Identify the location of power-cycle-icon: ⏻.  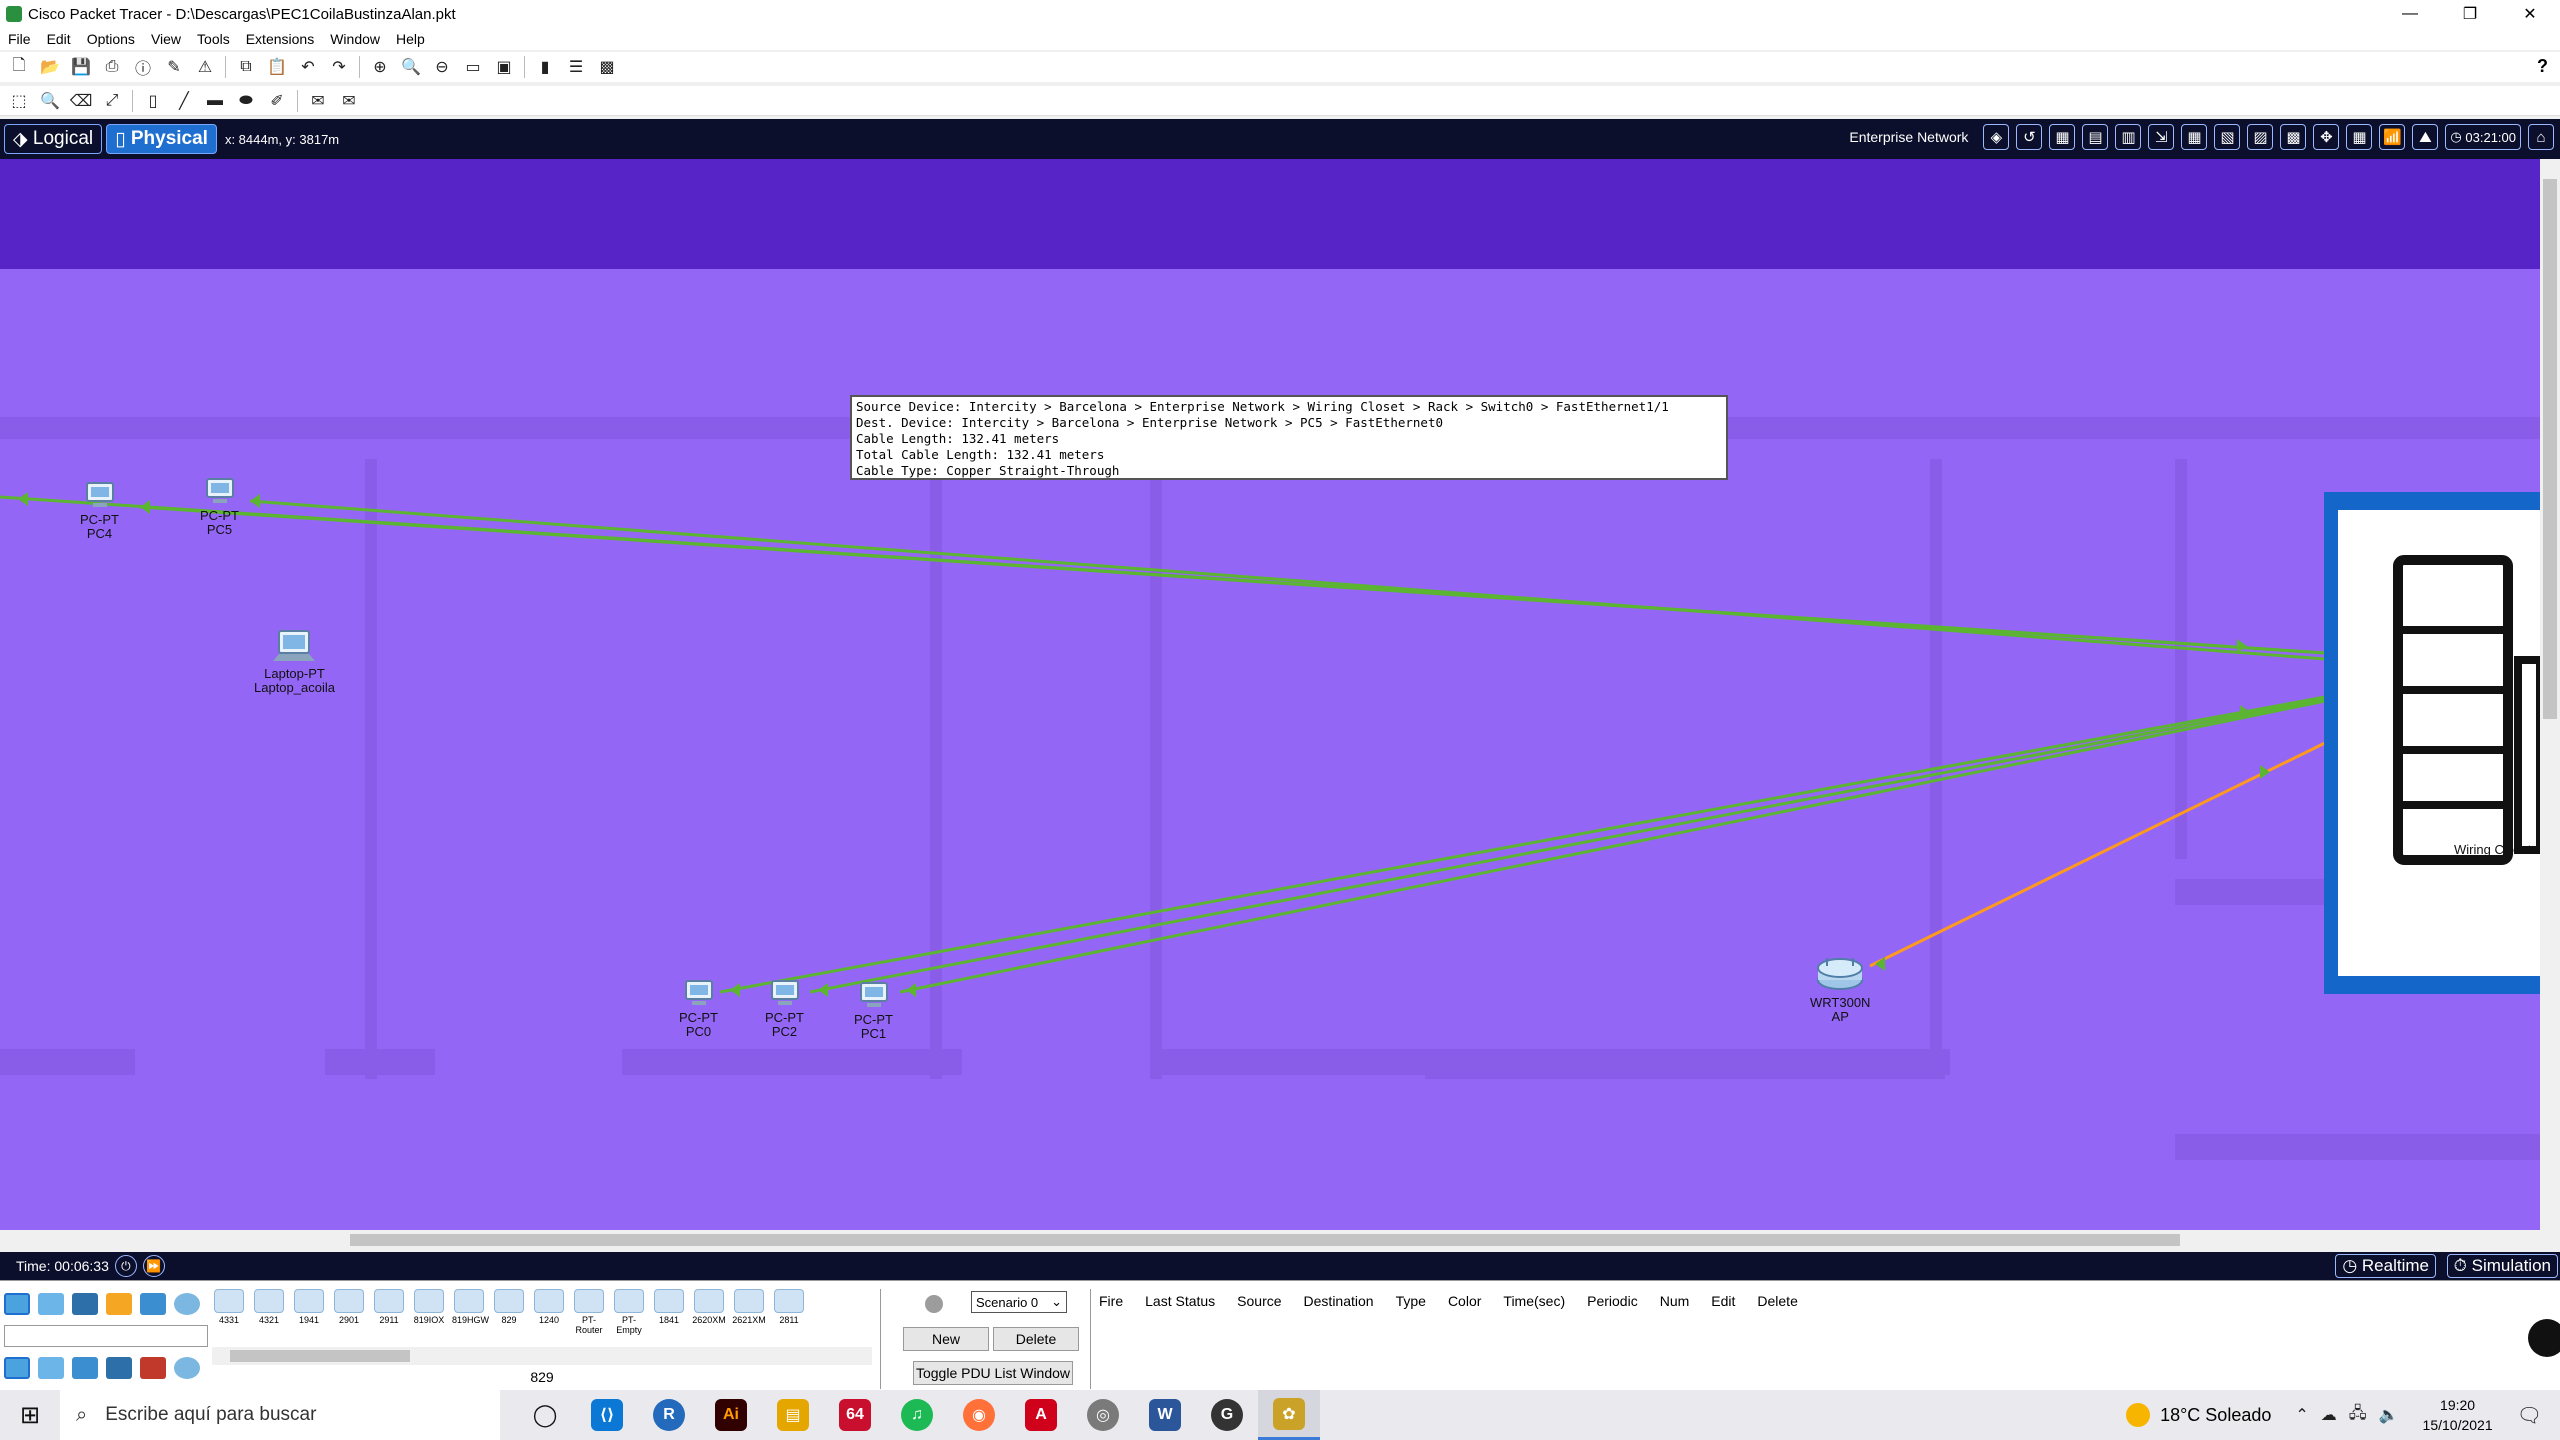
(125, 1266).